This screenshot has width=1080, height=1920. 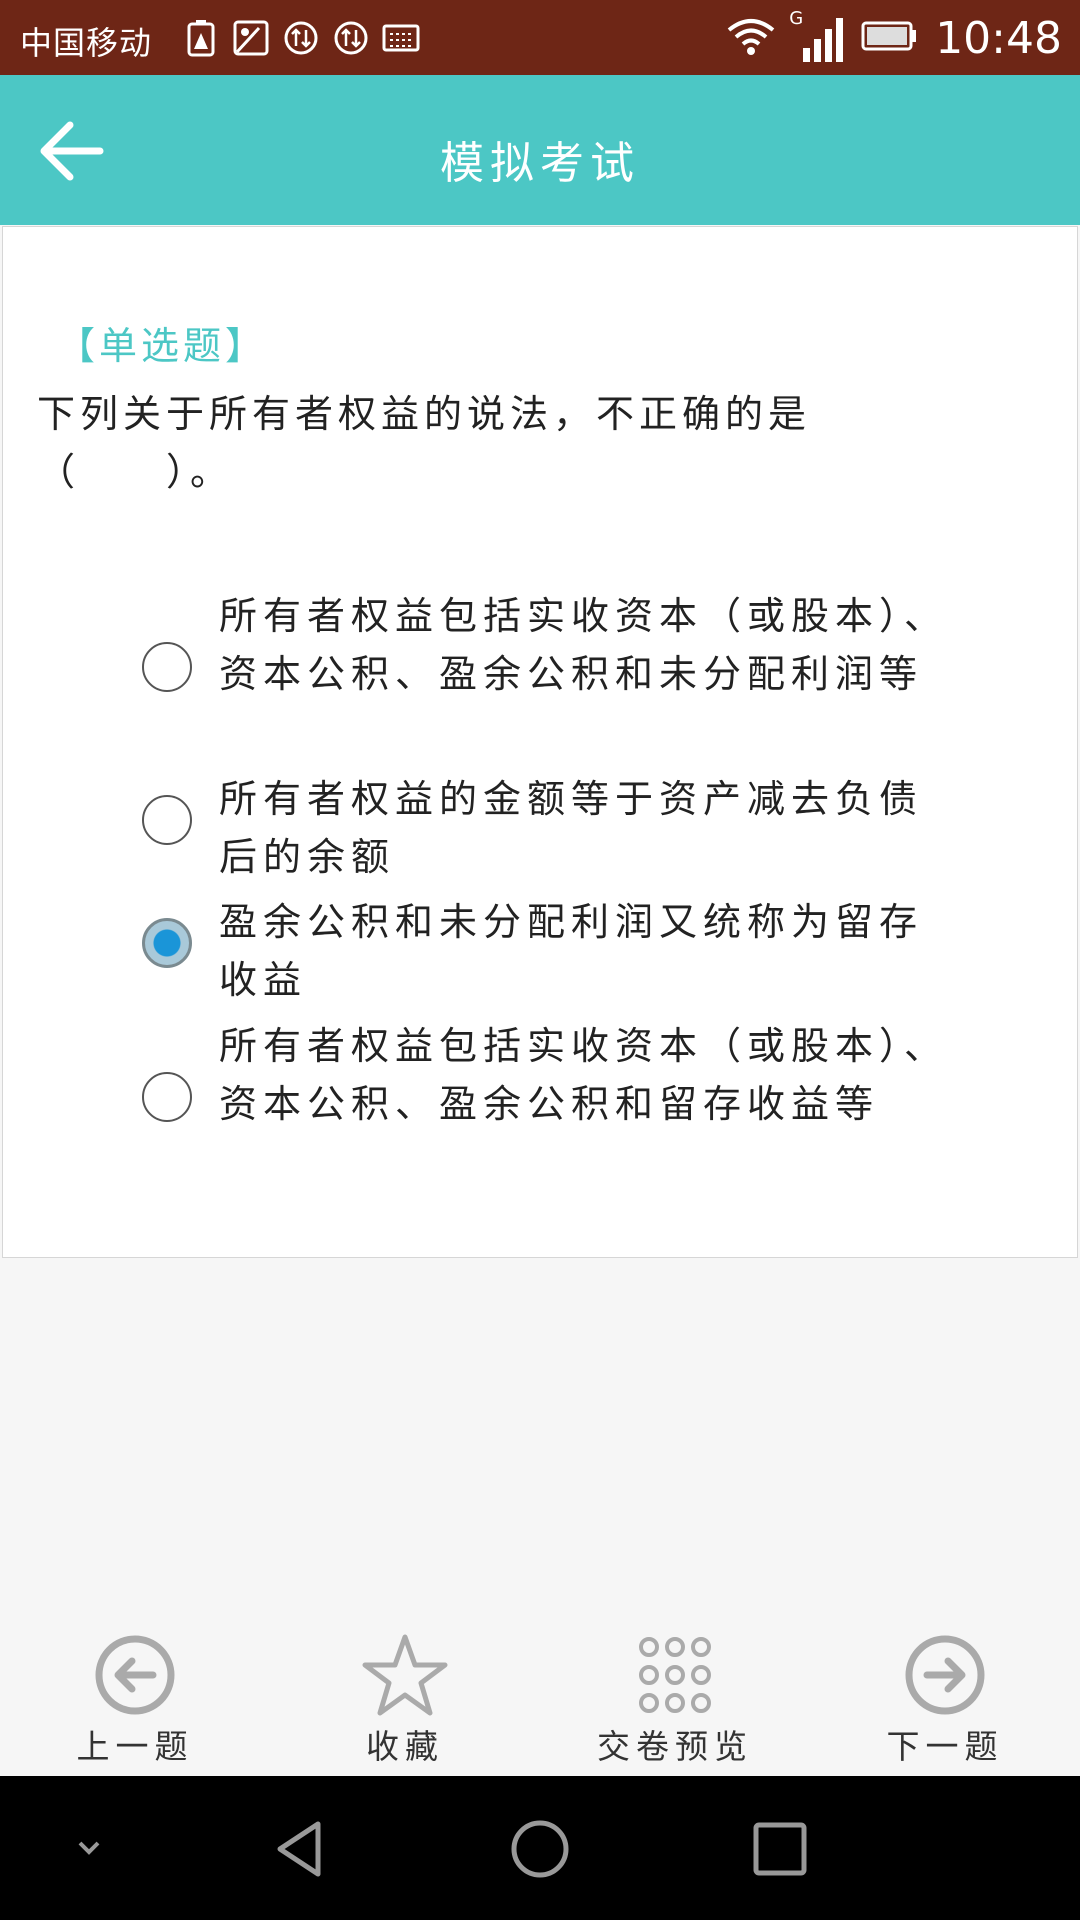 What do you see at coordinates (751, 38) in the screenshot?
I see `wifi-icon` at bounding box center [751, 38].